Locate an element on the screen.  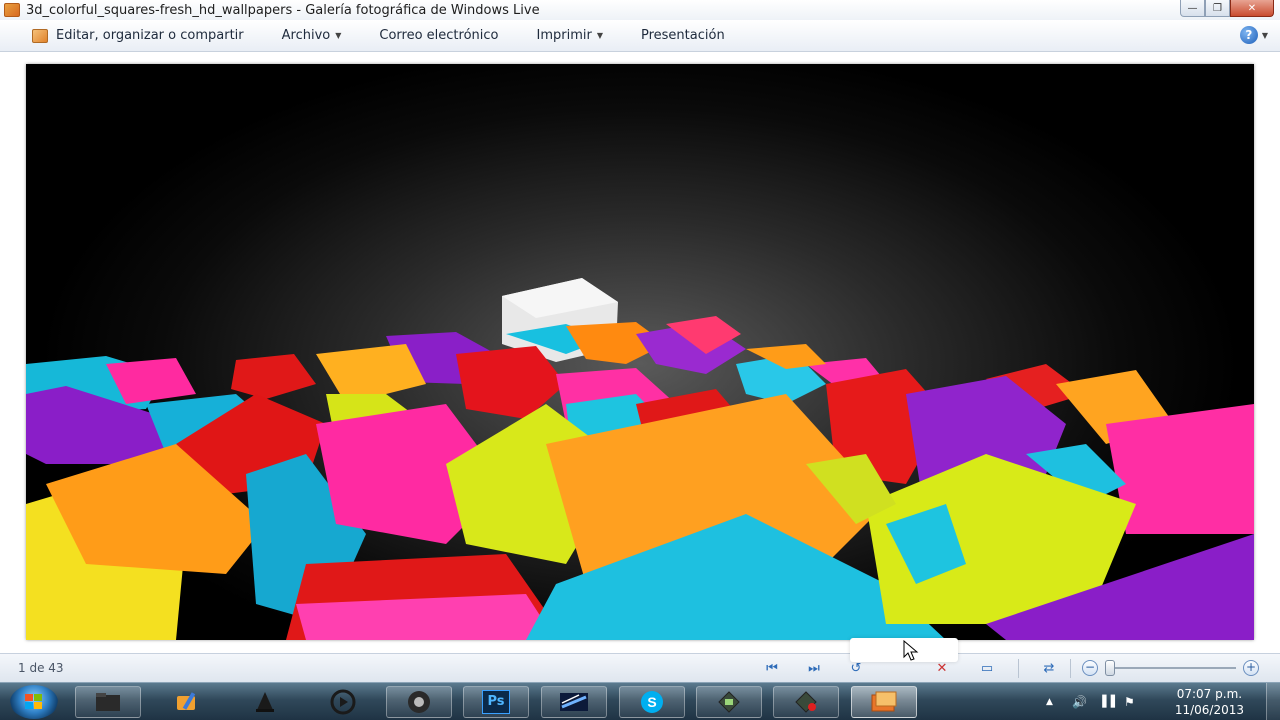
taskbar-photo-gallery is located at coordinates (884, 702).